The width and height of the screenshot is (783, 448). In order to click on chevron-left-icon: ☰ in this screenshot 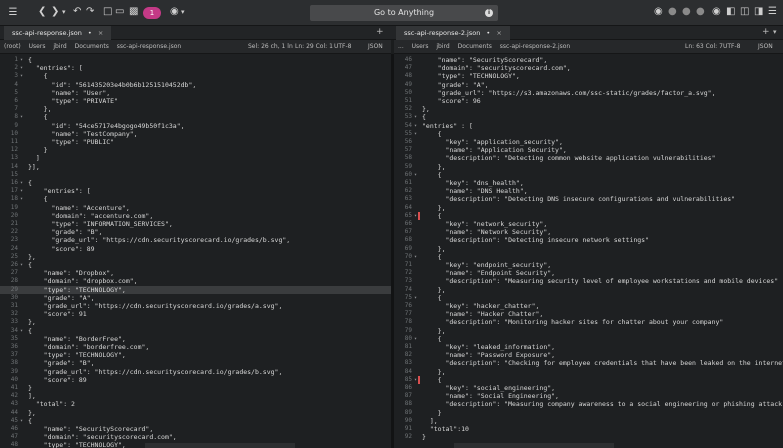, I will do `click(13, 12)`.